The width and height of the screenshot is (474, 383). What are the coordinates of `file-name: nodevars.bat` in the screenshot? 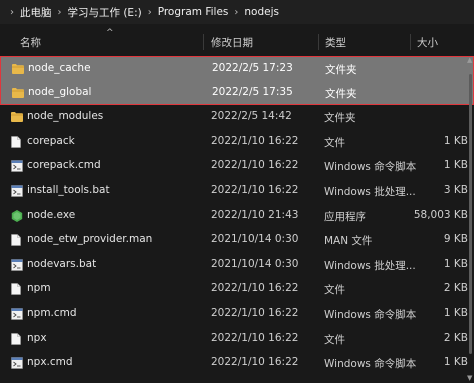 It's located at (62, 263).